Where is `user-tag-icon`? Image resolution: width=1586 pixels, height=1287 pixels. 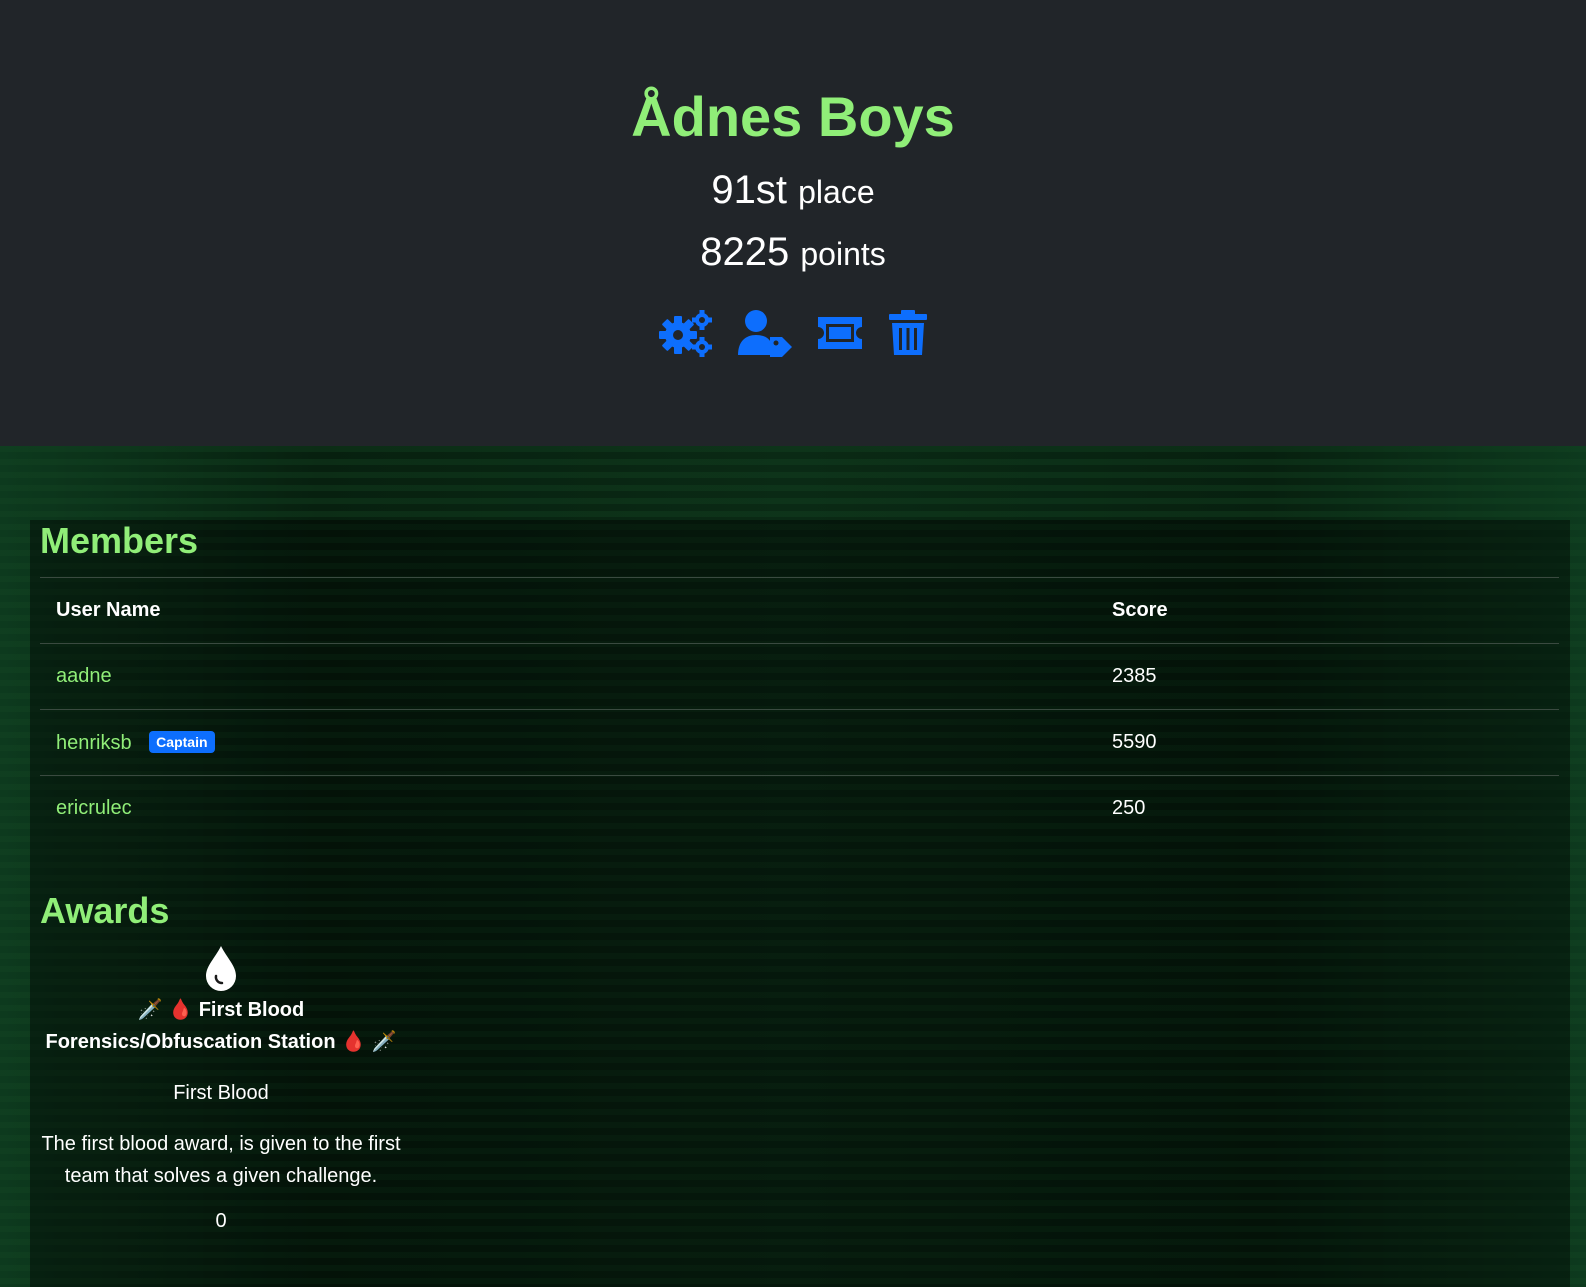
user-tag-icon is located at coordinates (765, 333).